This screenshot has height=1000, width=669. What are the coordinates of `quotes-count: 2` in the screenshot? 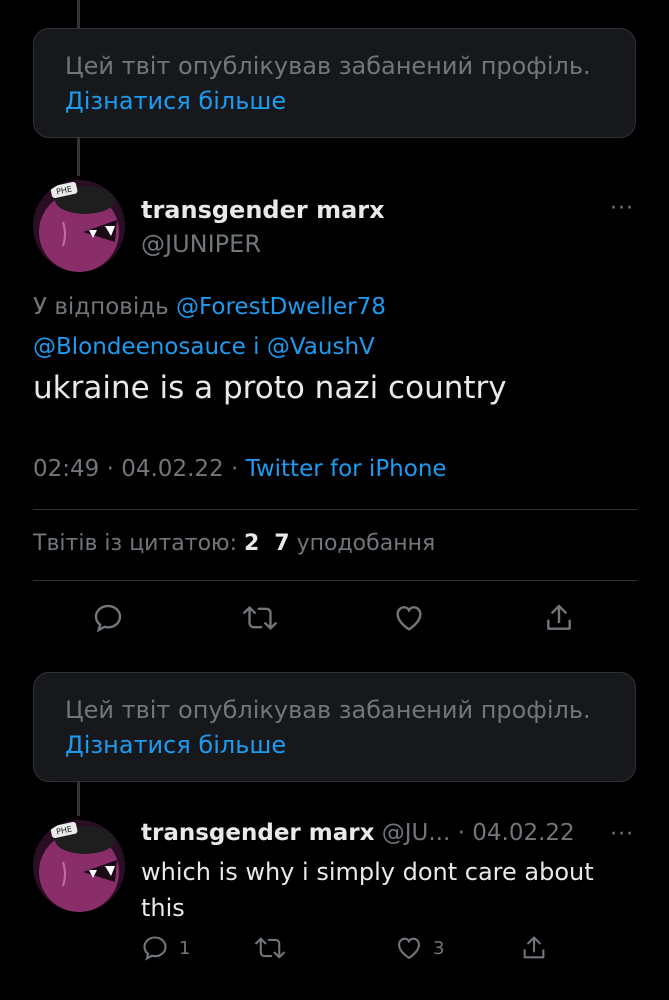 It's located at (251, 543).